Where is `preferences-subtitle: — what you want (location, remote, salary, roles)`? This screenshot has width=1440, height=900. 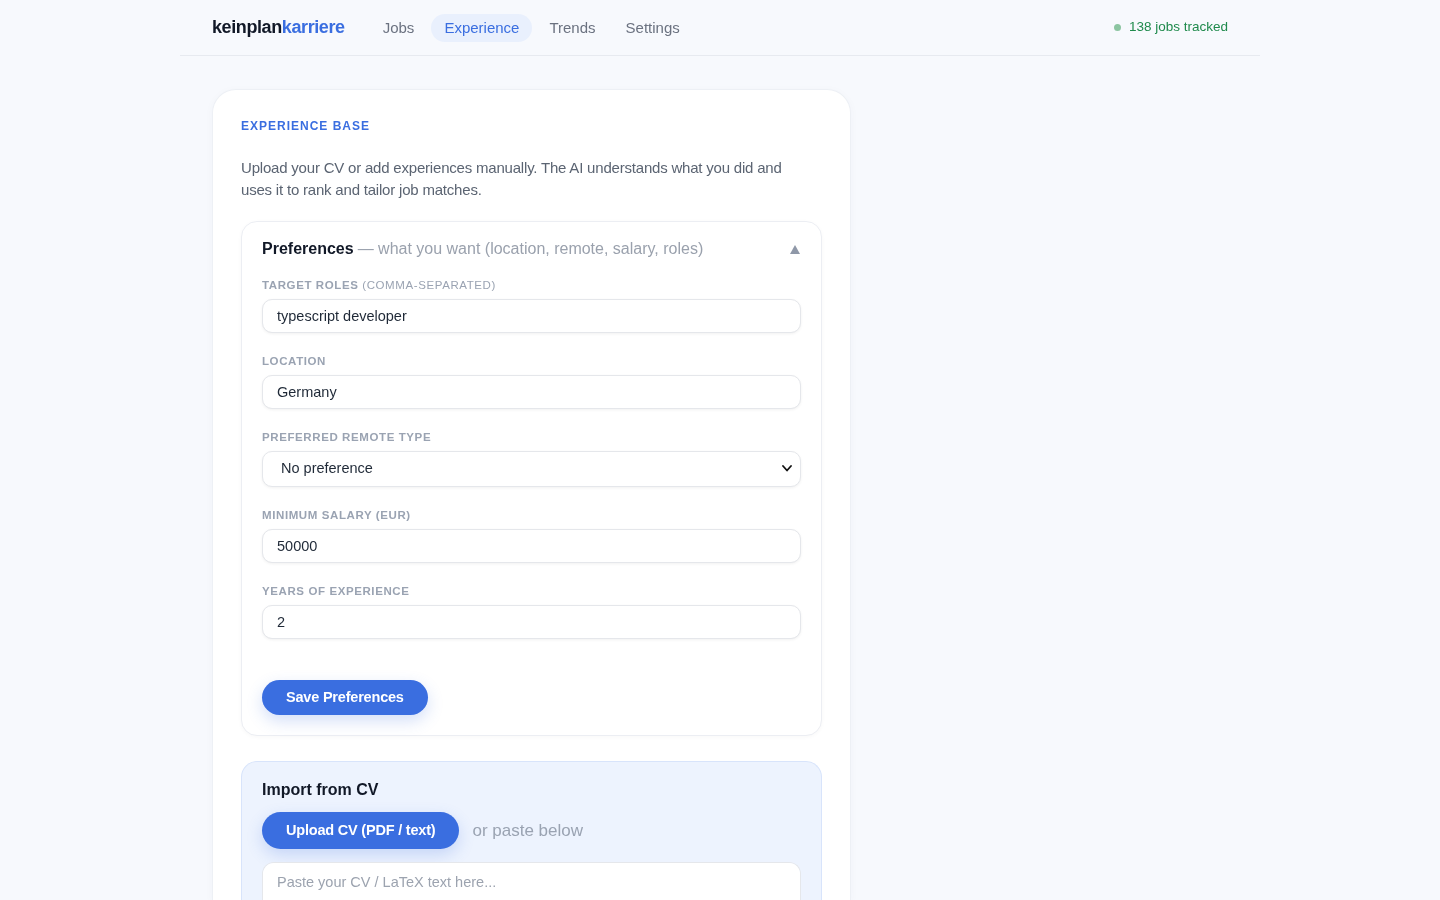 preferences-subtitle: — what you want (location, remote, salary, roles) is located at coordinates (530, 249).